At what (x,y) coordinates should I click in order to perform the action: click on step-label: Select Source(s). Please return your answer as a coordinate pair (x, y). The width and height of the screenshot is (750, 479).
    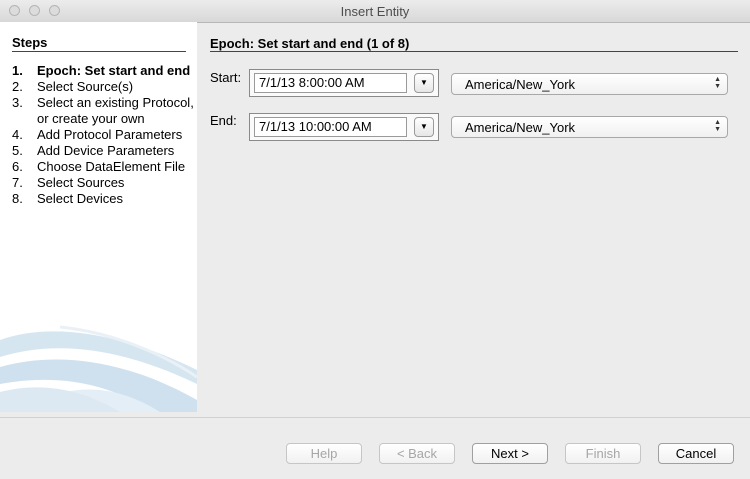
    Looking at the image, I should click on (85, 86).